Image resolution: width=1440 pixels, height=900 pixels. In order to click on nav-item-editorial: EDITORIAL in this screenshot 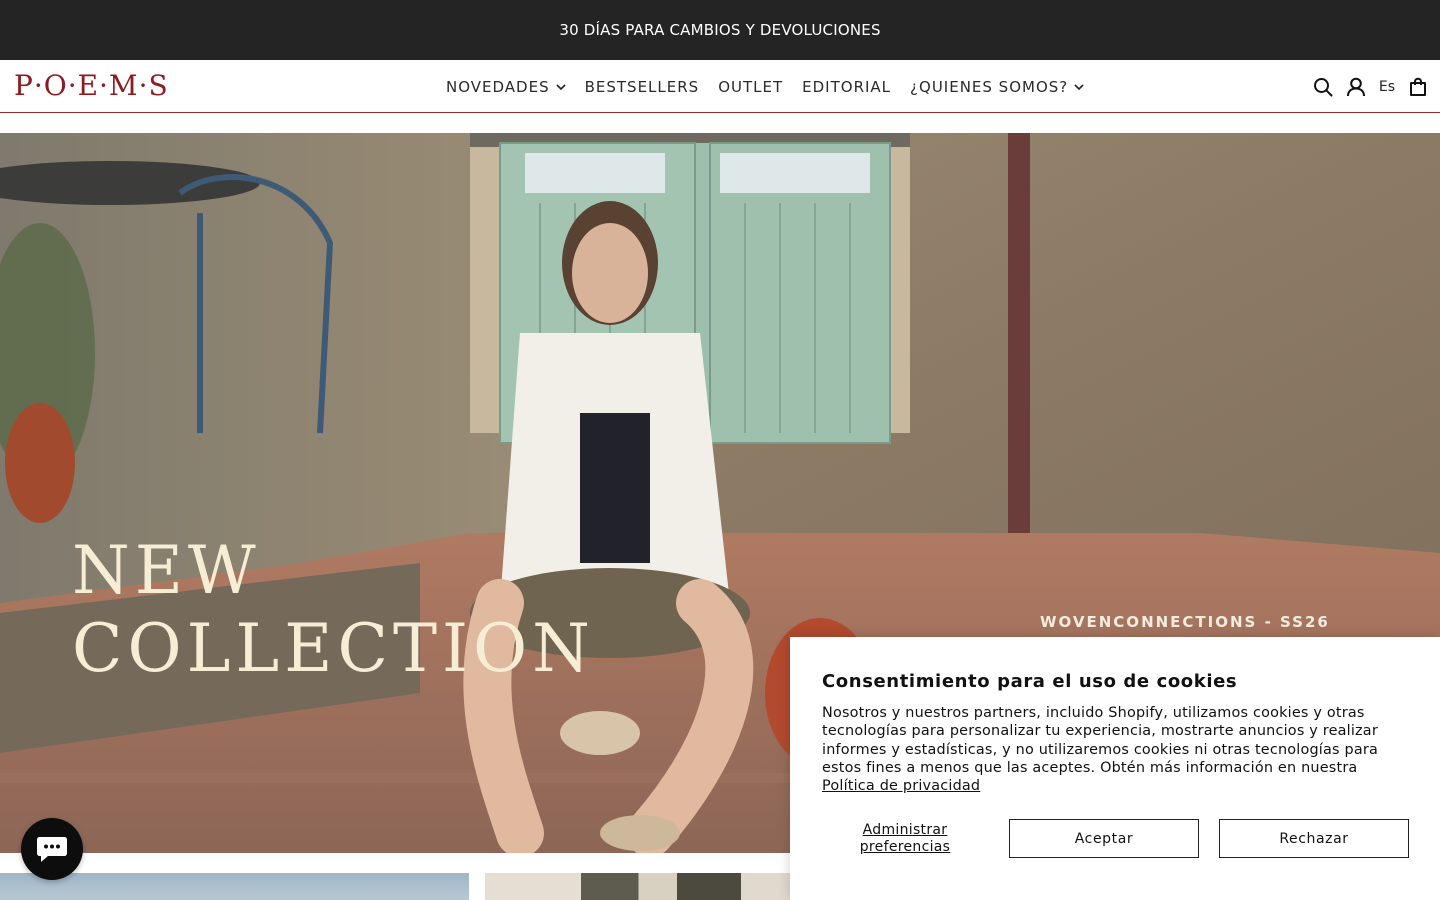, I will do `click(846, 87)`.